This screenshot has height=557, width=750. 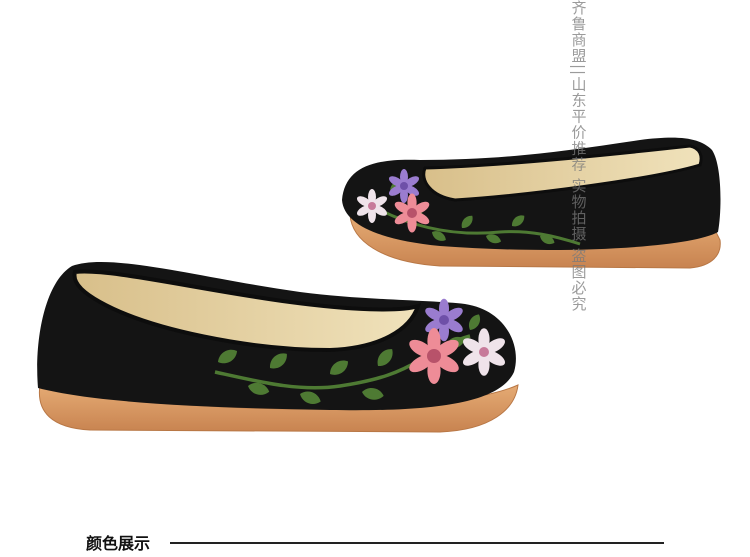 What do you see at coordinates (118, 543) in the screenshot?
I see `color-display-label: 颜色展示` at bounding box center [118, 543].